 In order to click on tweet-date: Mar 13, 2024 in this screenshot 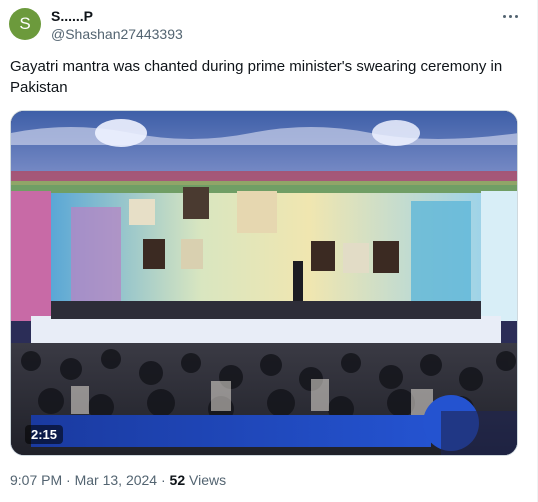, I will do `click(116, 480)`.